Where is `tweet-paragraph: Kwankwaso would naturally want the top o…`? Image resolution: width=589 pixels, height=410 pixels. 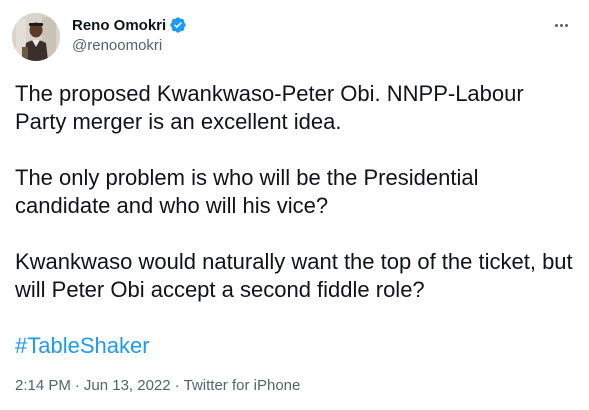 tweet-paragraph: Kwankwaso would naturally want the top o… is located at coordinates (294, 275).